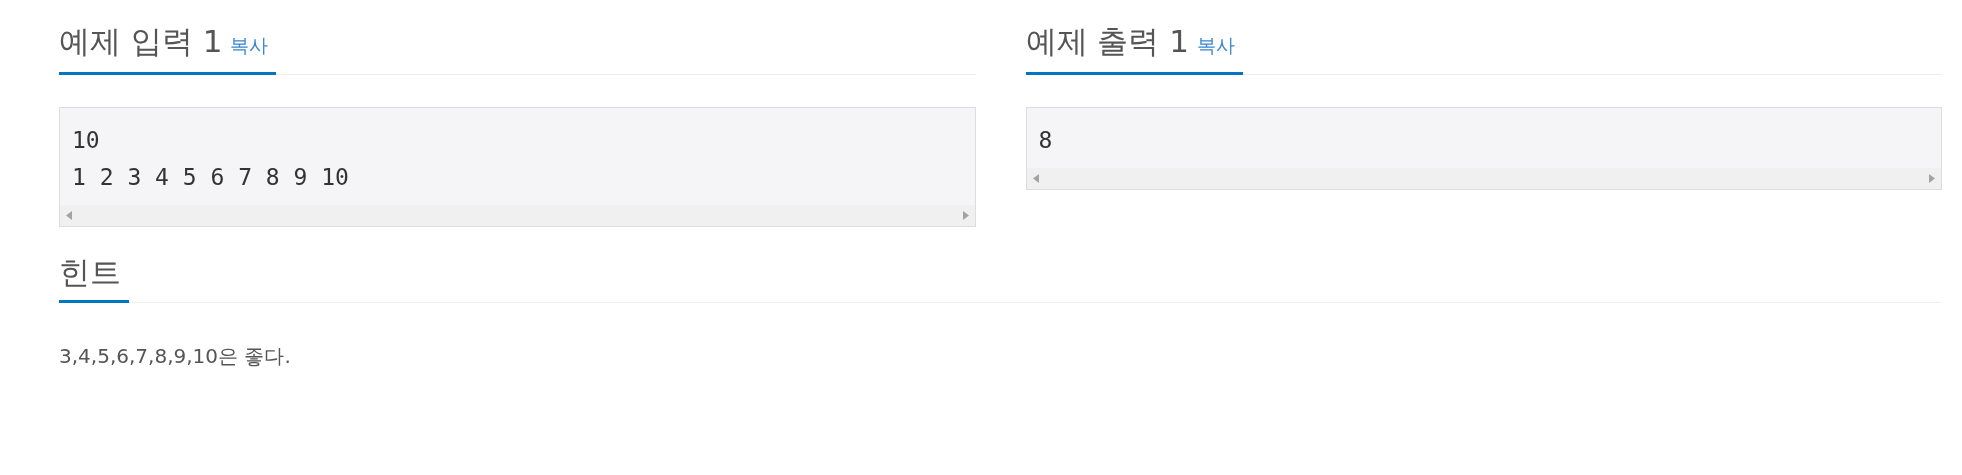 This screenshot has width=1962, height=475. What do you see at coordinates (90, 272) in the screenshot?
I see `section-title: 힌트` at bounding box center [90, 272].